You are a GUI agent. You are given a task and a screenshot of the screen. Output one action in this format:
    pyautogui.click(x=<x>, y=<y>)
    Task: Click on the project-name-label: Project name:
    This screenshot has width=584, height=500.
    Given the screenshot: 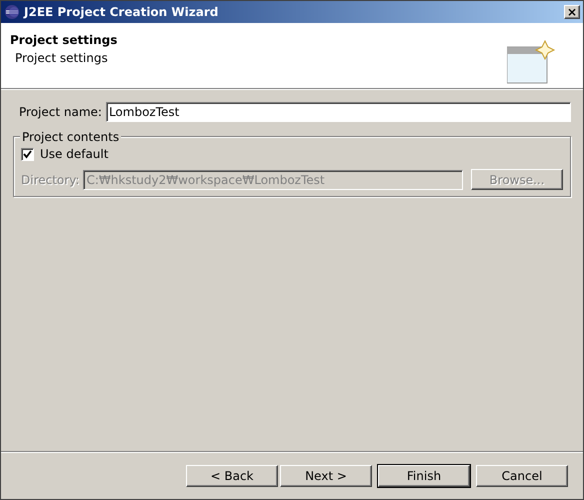 What is the action you would take?
    pyautogui.click(x=60, y=112)
    